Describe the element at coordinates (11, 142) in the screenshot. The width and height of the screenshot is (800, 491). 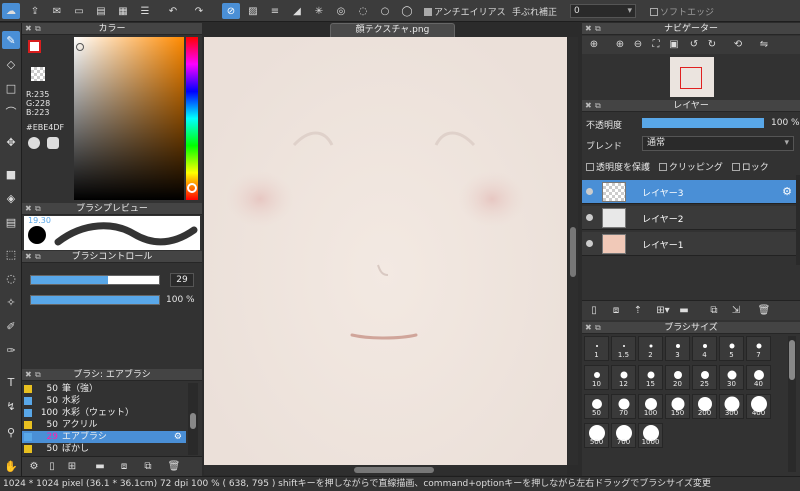
I see `move-tool-icon: ✥` at that location.